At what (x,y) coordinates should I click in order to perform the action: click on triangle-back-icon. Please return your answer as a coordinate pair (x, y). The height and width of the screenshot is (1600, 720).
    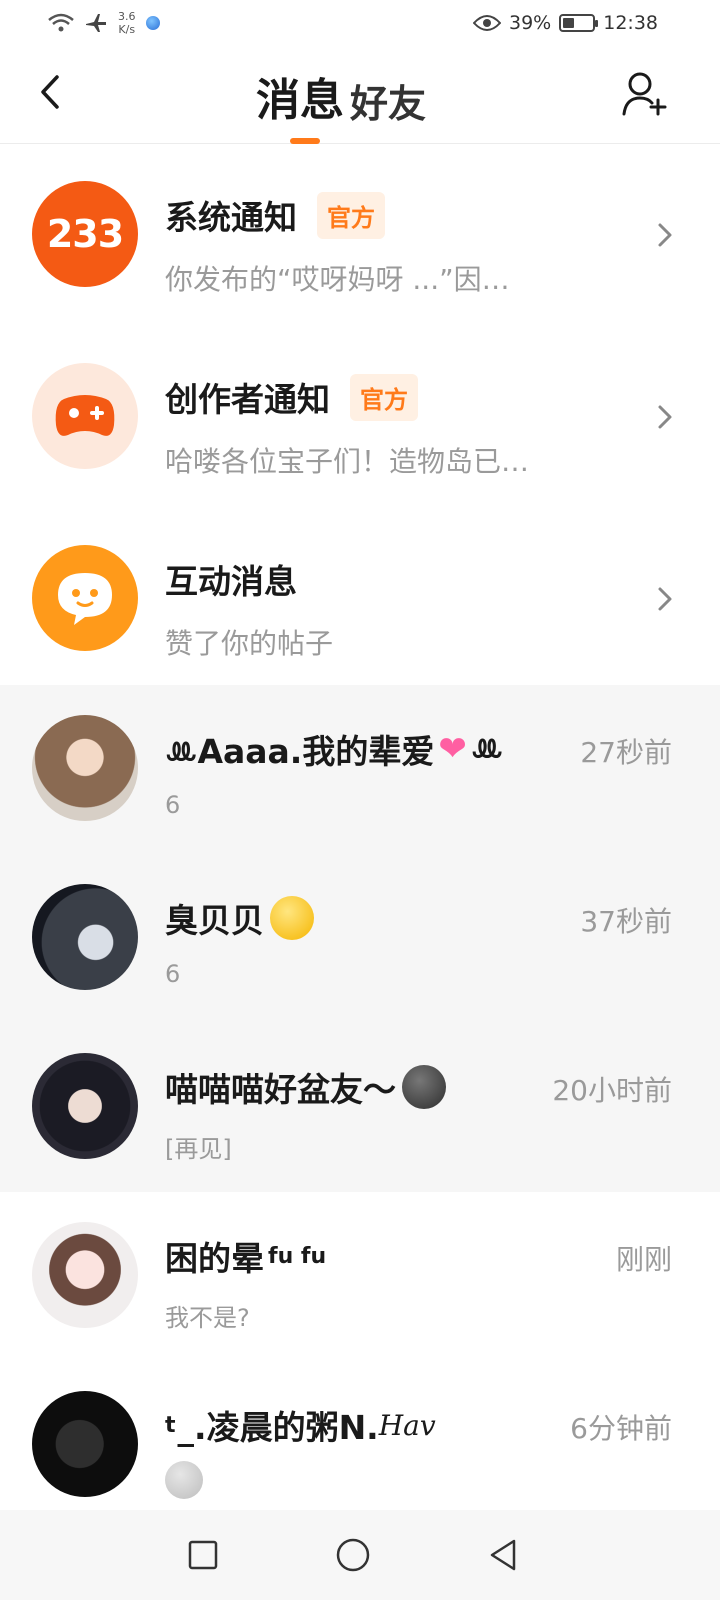
    Looking at the image, I should click on (503, 1555).